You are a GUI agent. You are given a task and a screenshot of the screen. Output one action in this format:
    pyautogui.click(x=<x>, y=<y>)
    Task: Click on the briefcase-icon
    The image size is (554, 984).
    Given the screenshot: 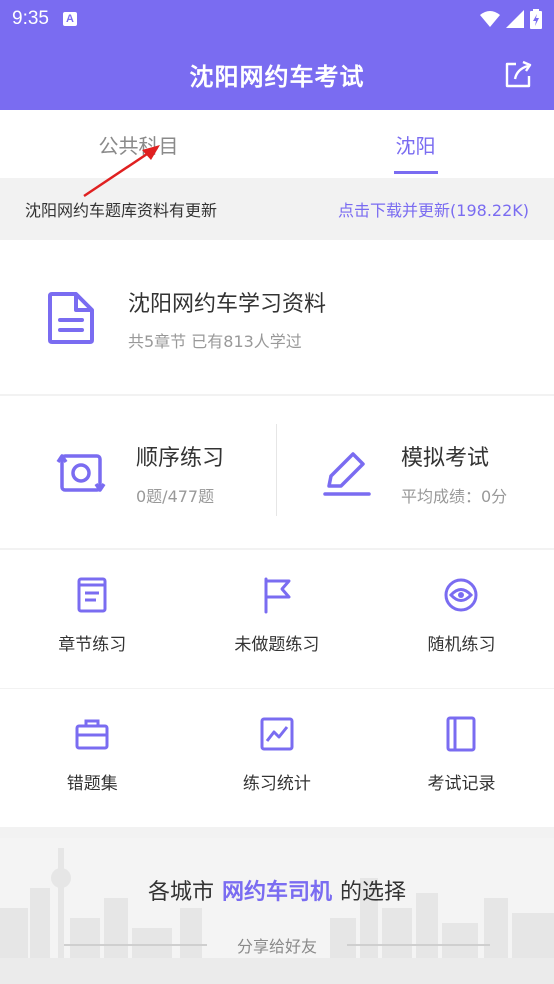 What is the action you would take?
    pyautogui.click(x=92, y=734)
    